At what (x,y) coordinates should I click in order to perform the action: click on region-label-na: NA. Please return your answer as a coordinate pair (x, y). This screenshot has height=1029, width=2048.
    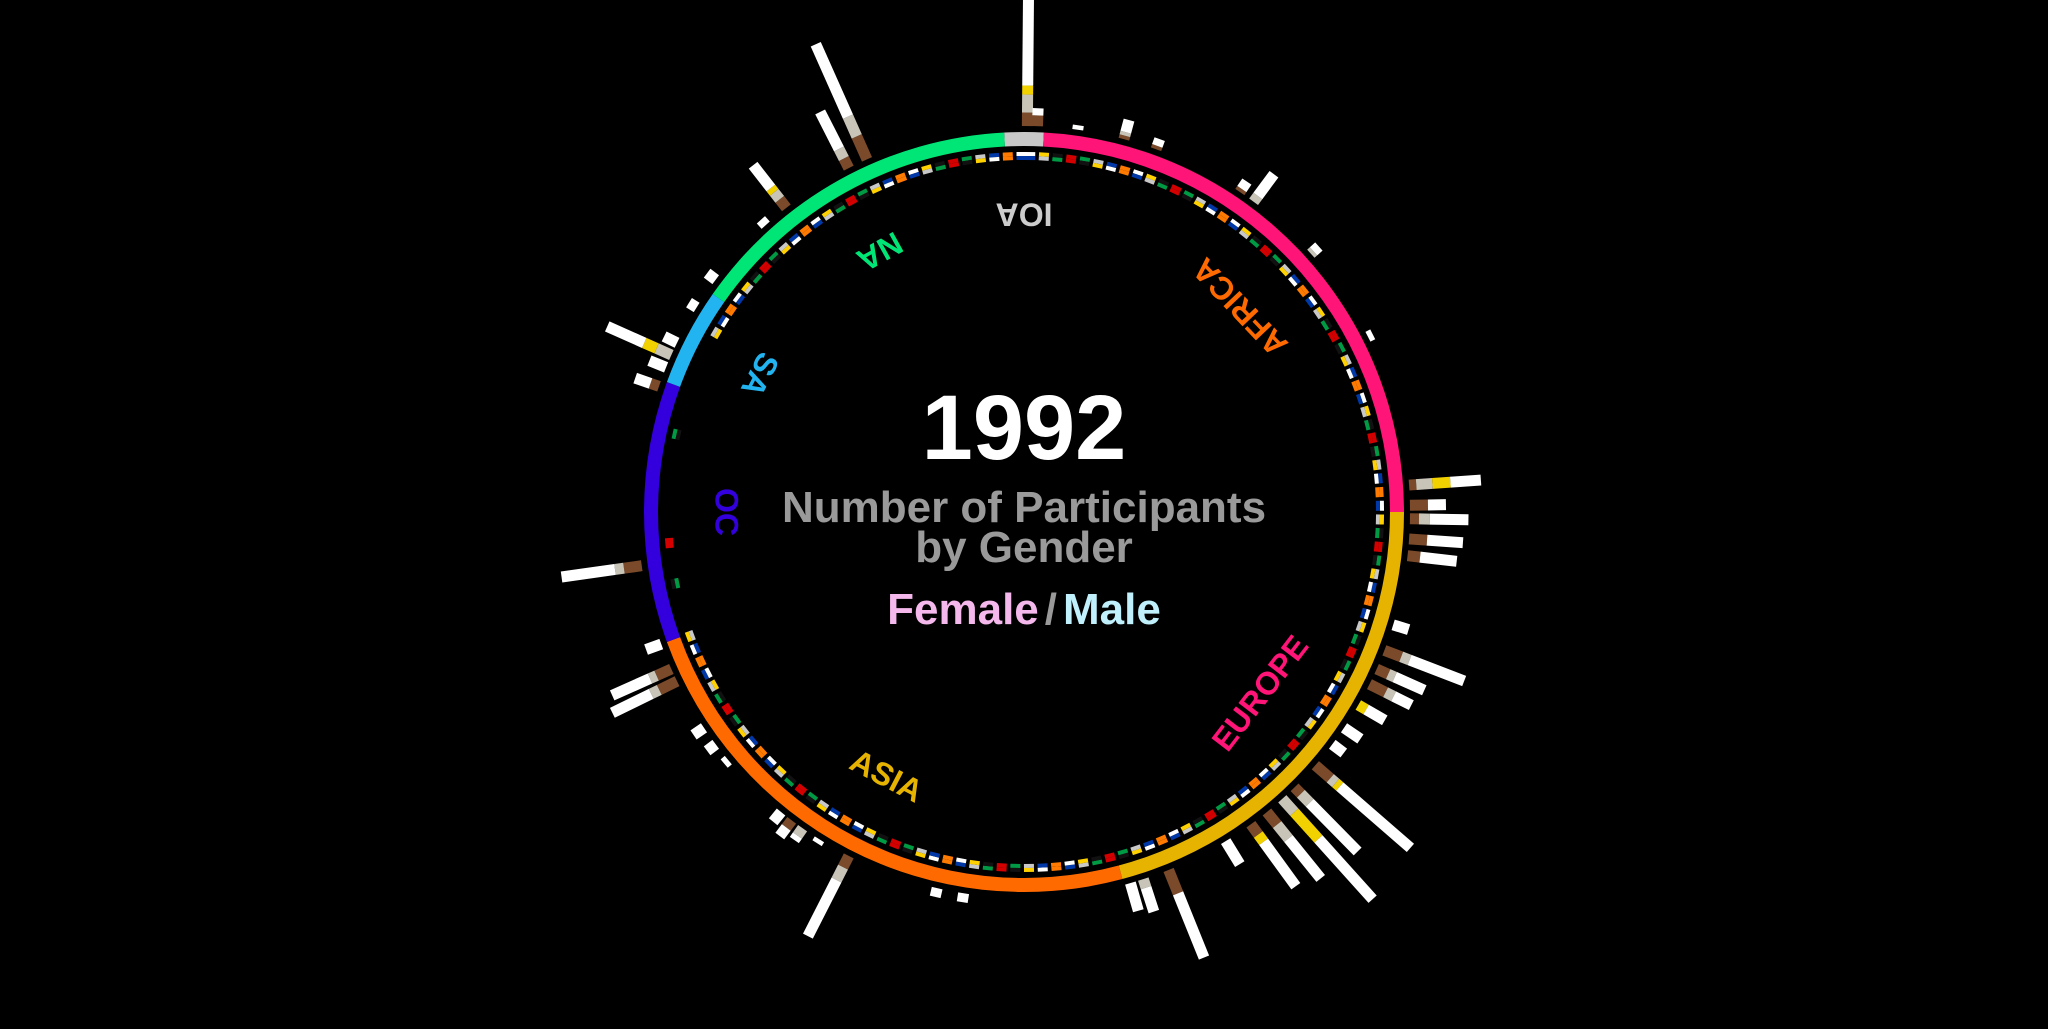
    Looking at the image, I should click on (880, 252).